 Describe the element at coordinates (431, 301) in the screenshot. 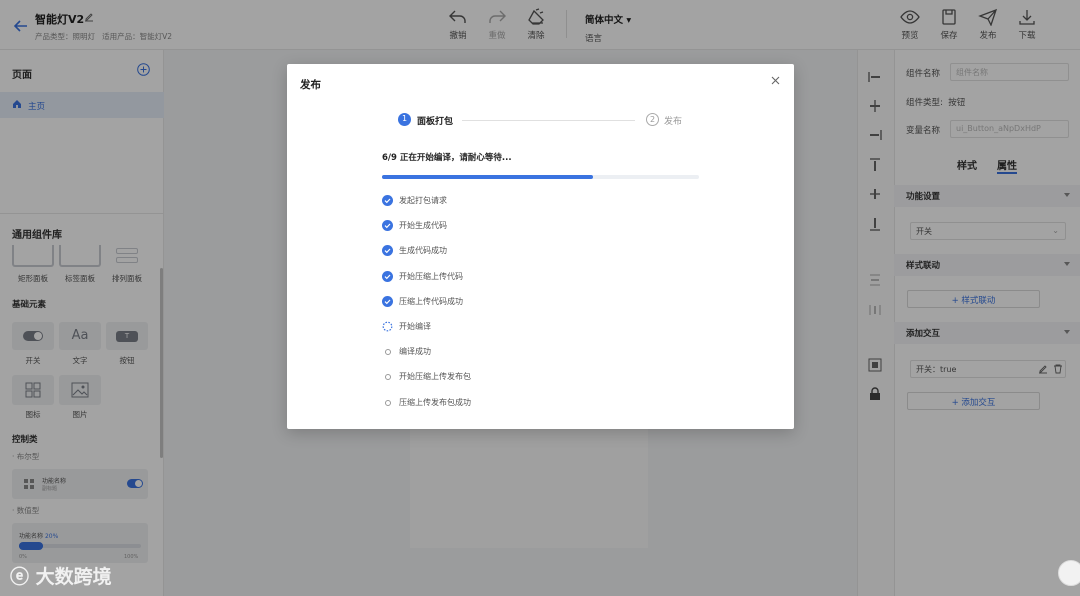

I see `step-label: 压缩上传代码成功` at that location.